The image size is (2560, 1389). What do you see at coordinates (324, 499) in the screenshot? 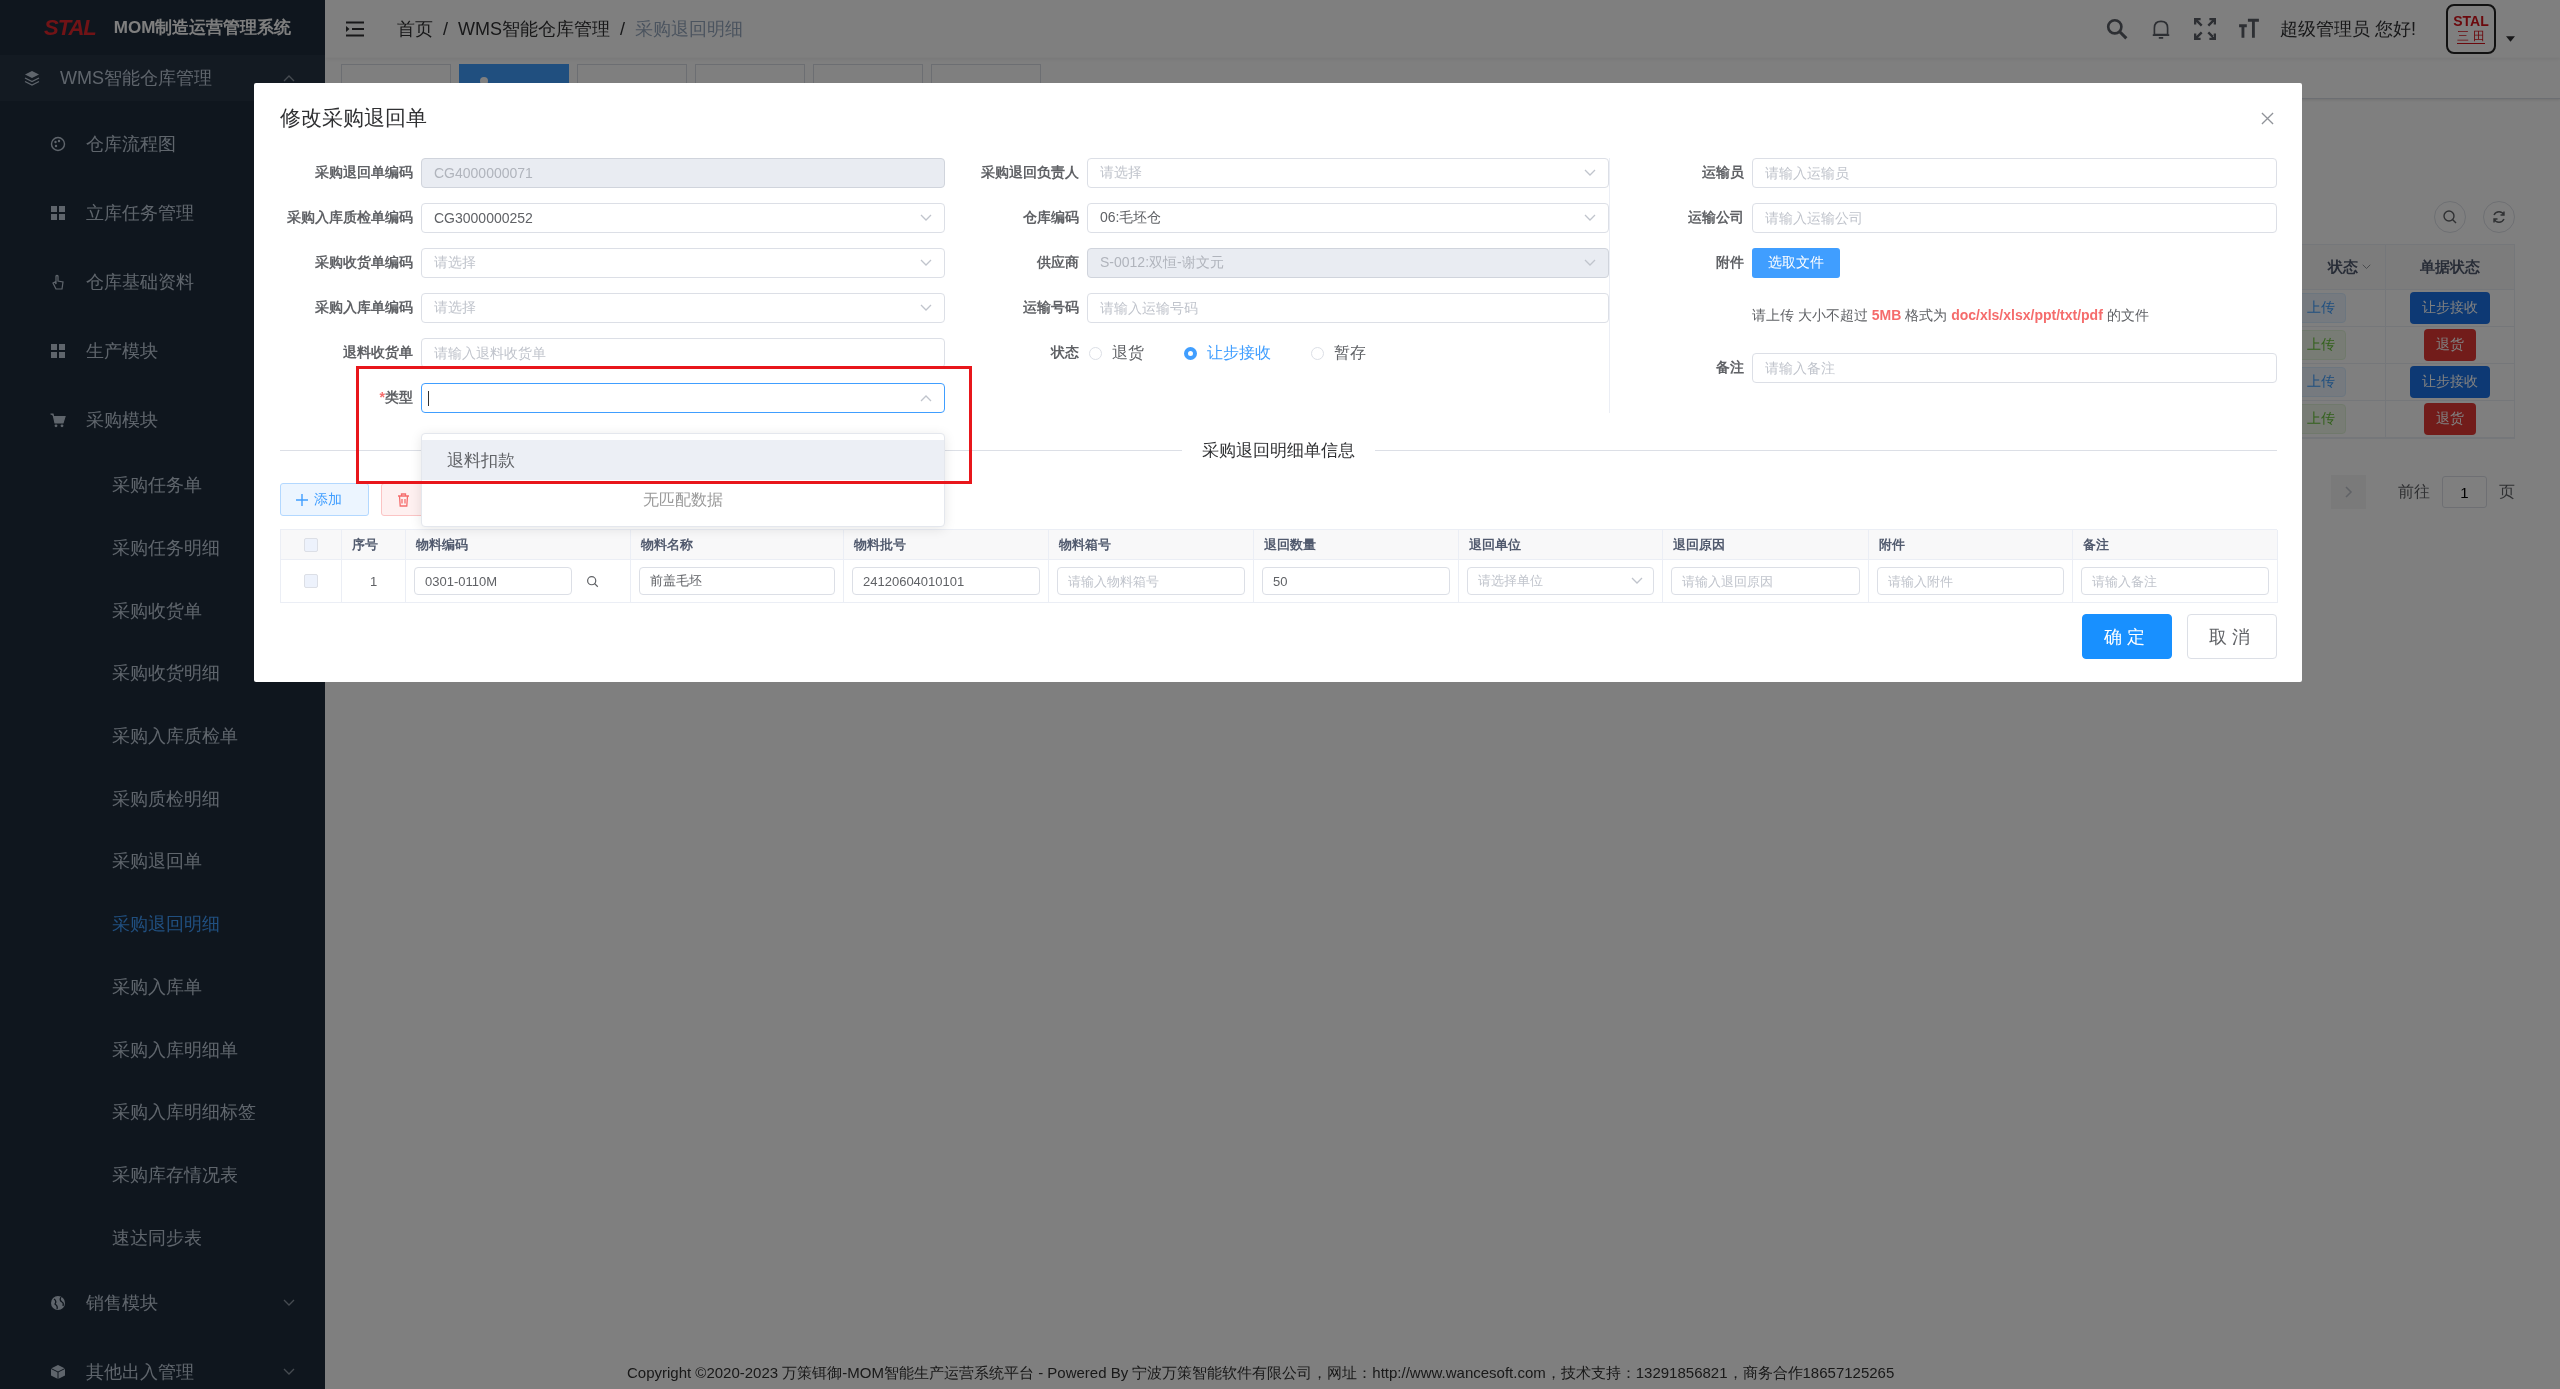
I see `add-button: 添加` at bounding box center [324, 499].